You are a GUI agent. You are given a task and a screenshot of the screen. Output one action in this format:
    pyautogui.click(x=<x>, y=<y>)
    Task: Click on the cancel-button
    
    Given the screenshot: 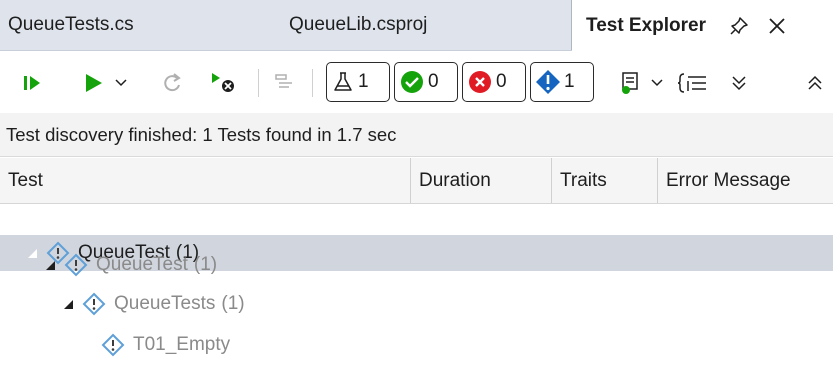 What is the action you would take?
    pyautogui.click(x=285, y=83)
    